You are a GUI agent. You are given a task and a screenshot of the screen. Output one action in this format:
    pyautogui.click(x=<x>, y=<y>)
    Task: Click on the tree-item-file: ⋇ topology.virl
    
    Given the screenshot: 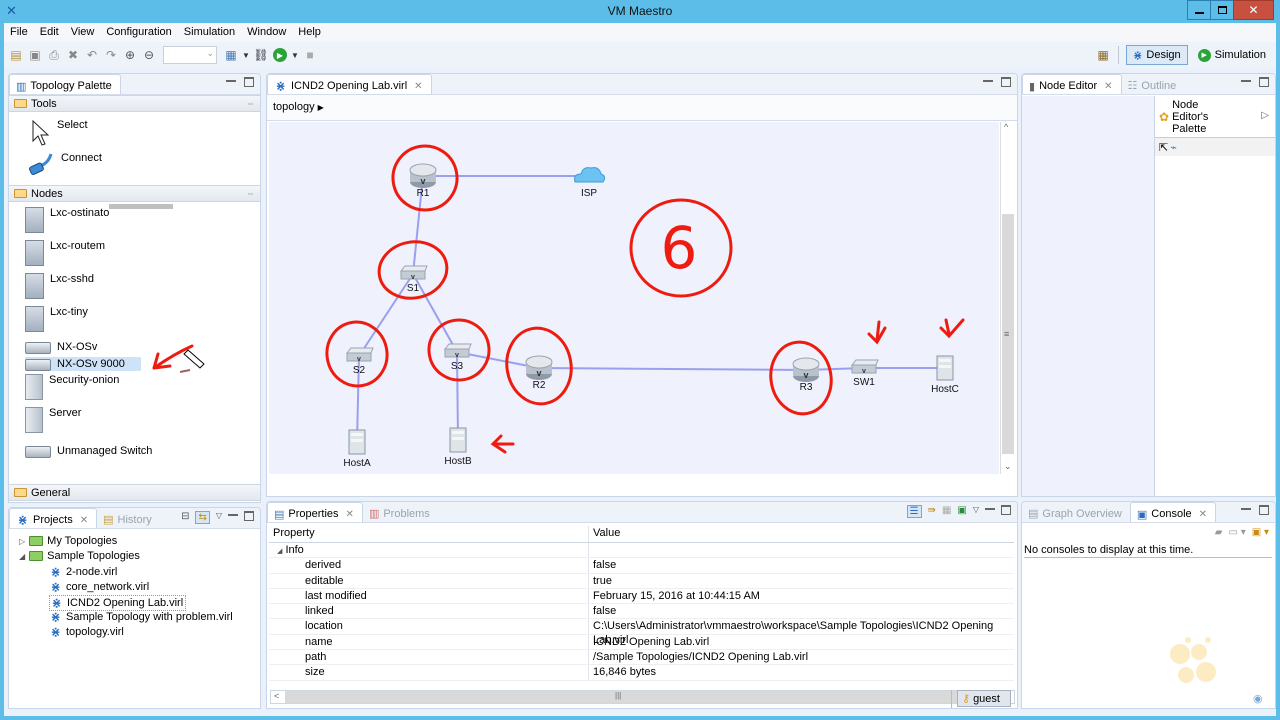 What is the action you would take?
    pyautogui.click(x=86, y=632)
    